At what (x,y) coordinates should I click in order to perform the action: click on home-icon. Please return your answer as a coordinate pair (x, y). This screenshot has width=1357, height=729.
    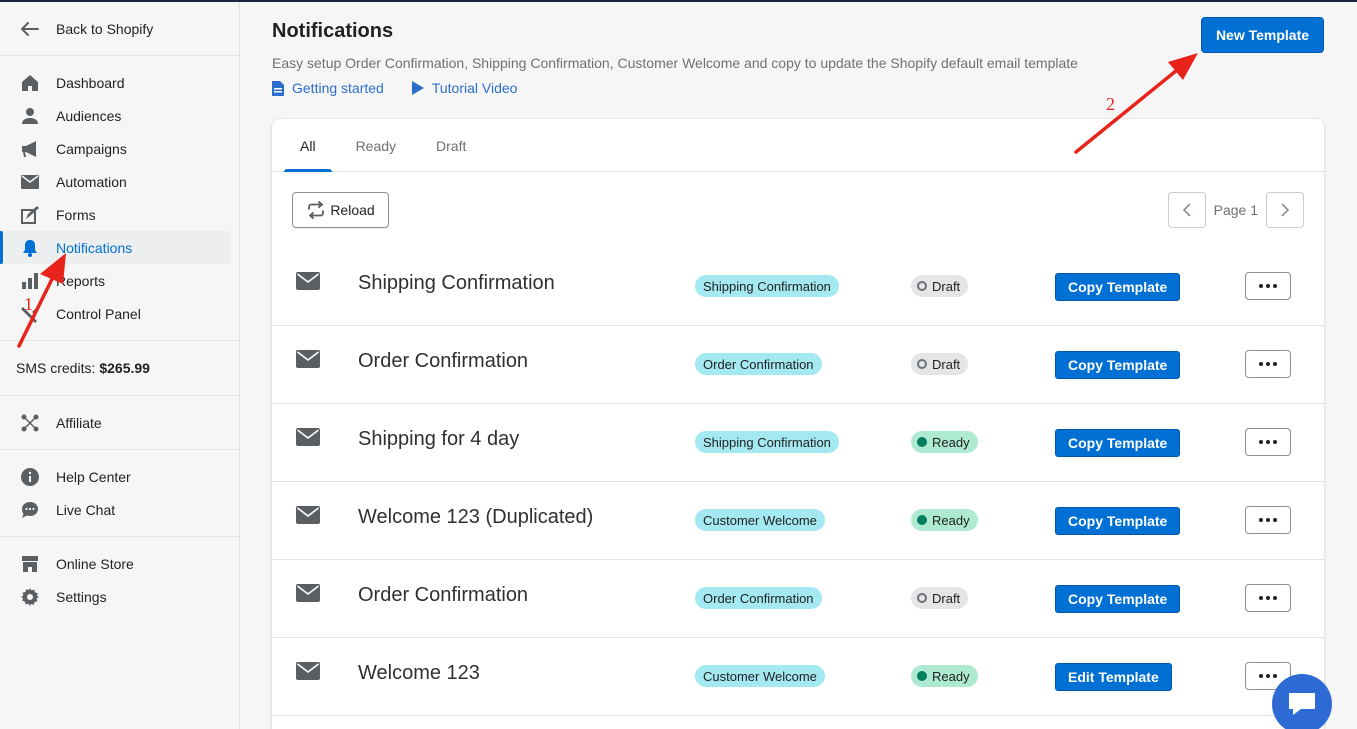
    Looking at the image, I should click on (30, 83).